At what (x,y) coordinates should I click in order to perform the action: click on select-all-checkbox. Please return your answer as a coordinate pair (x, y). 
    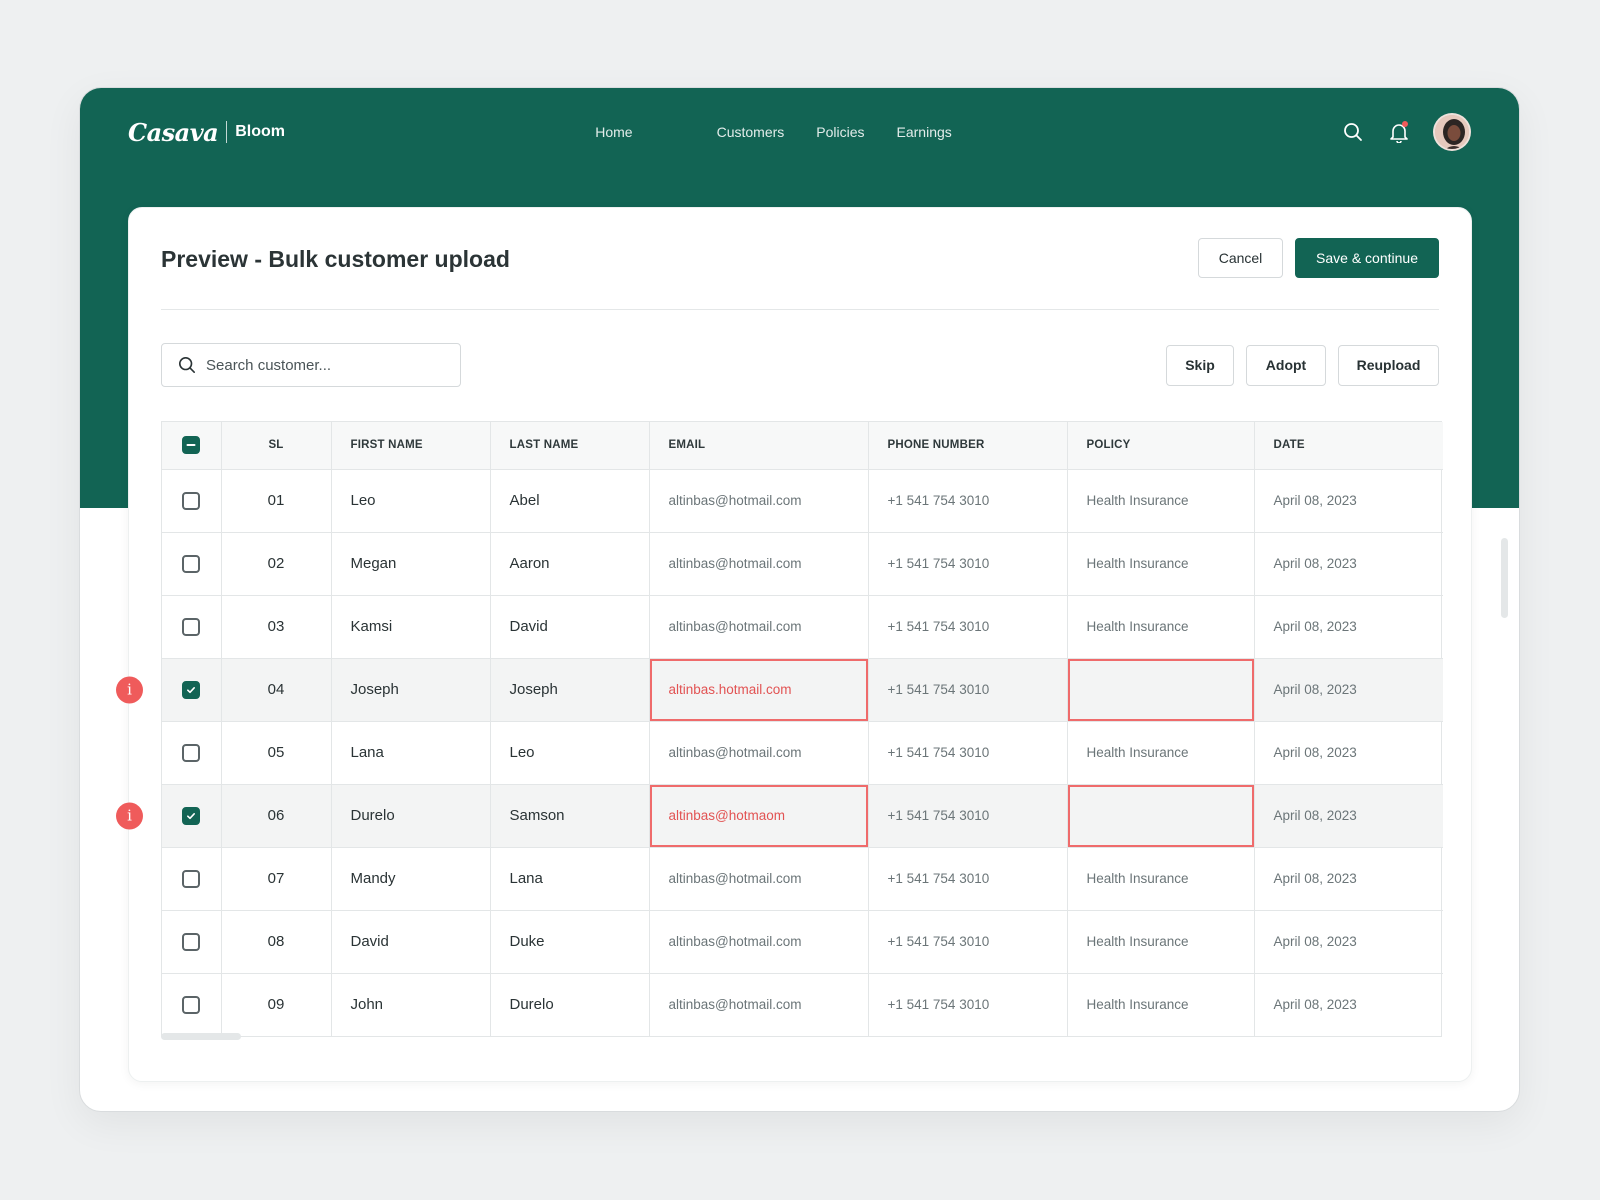
    Looking at the image, I should click on (191, 445).